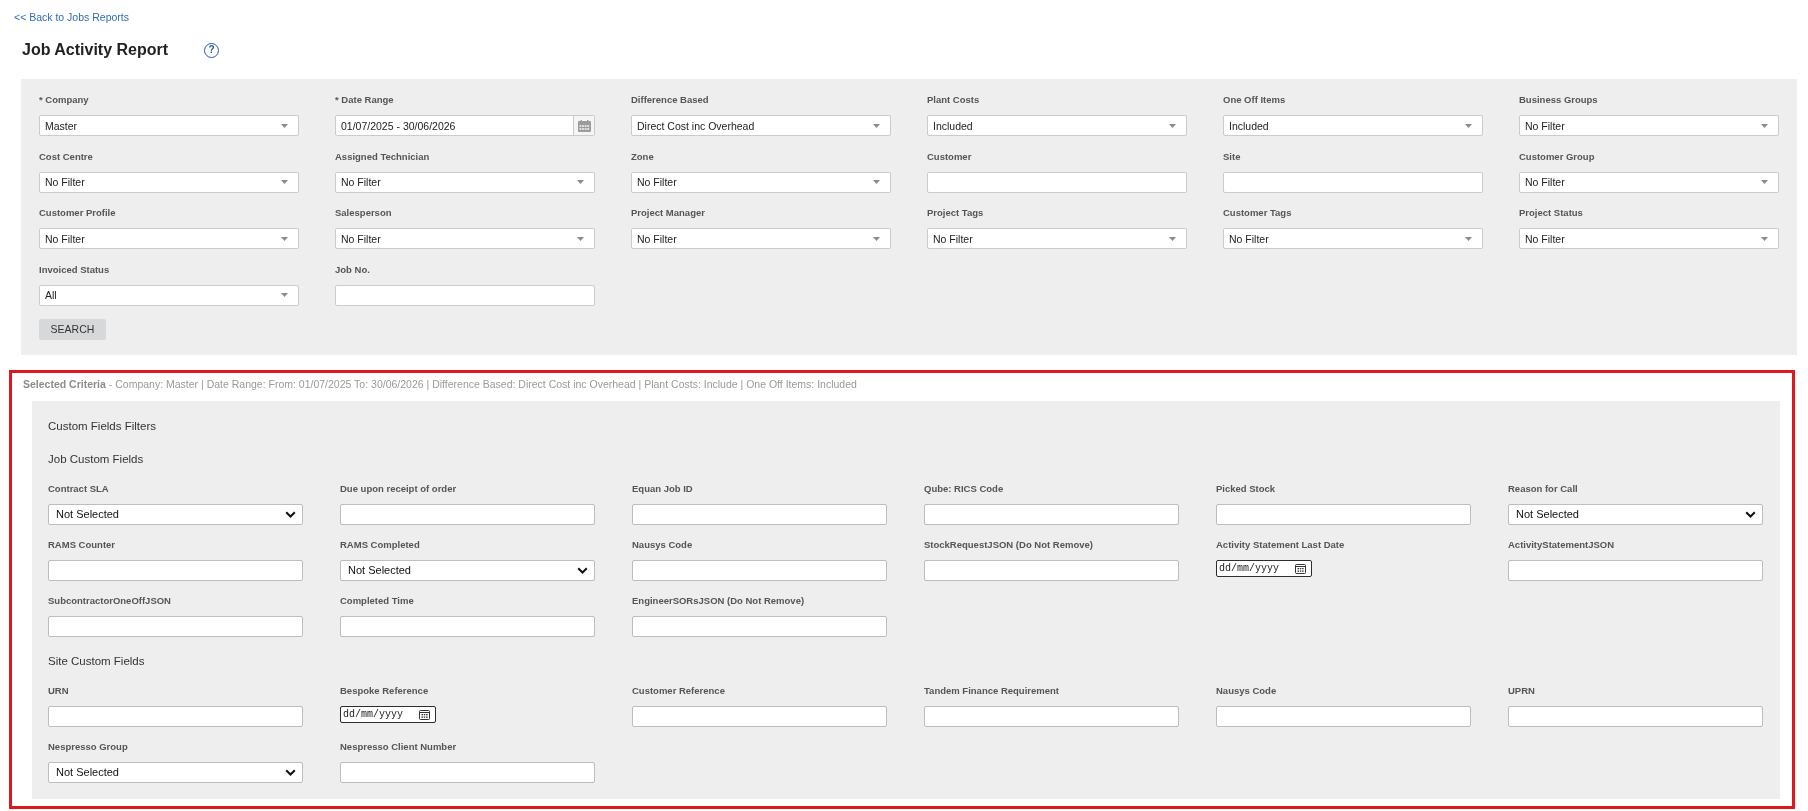 This screenshot has height=811, width=1808. What do you see at coordinates (78, 213) in the screenshot?
I see `field-label: Customer Profile` at bounding box center [78, 213].